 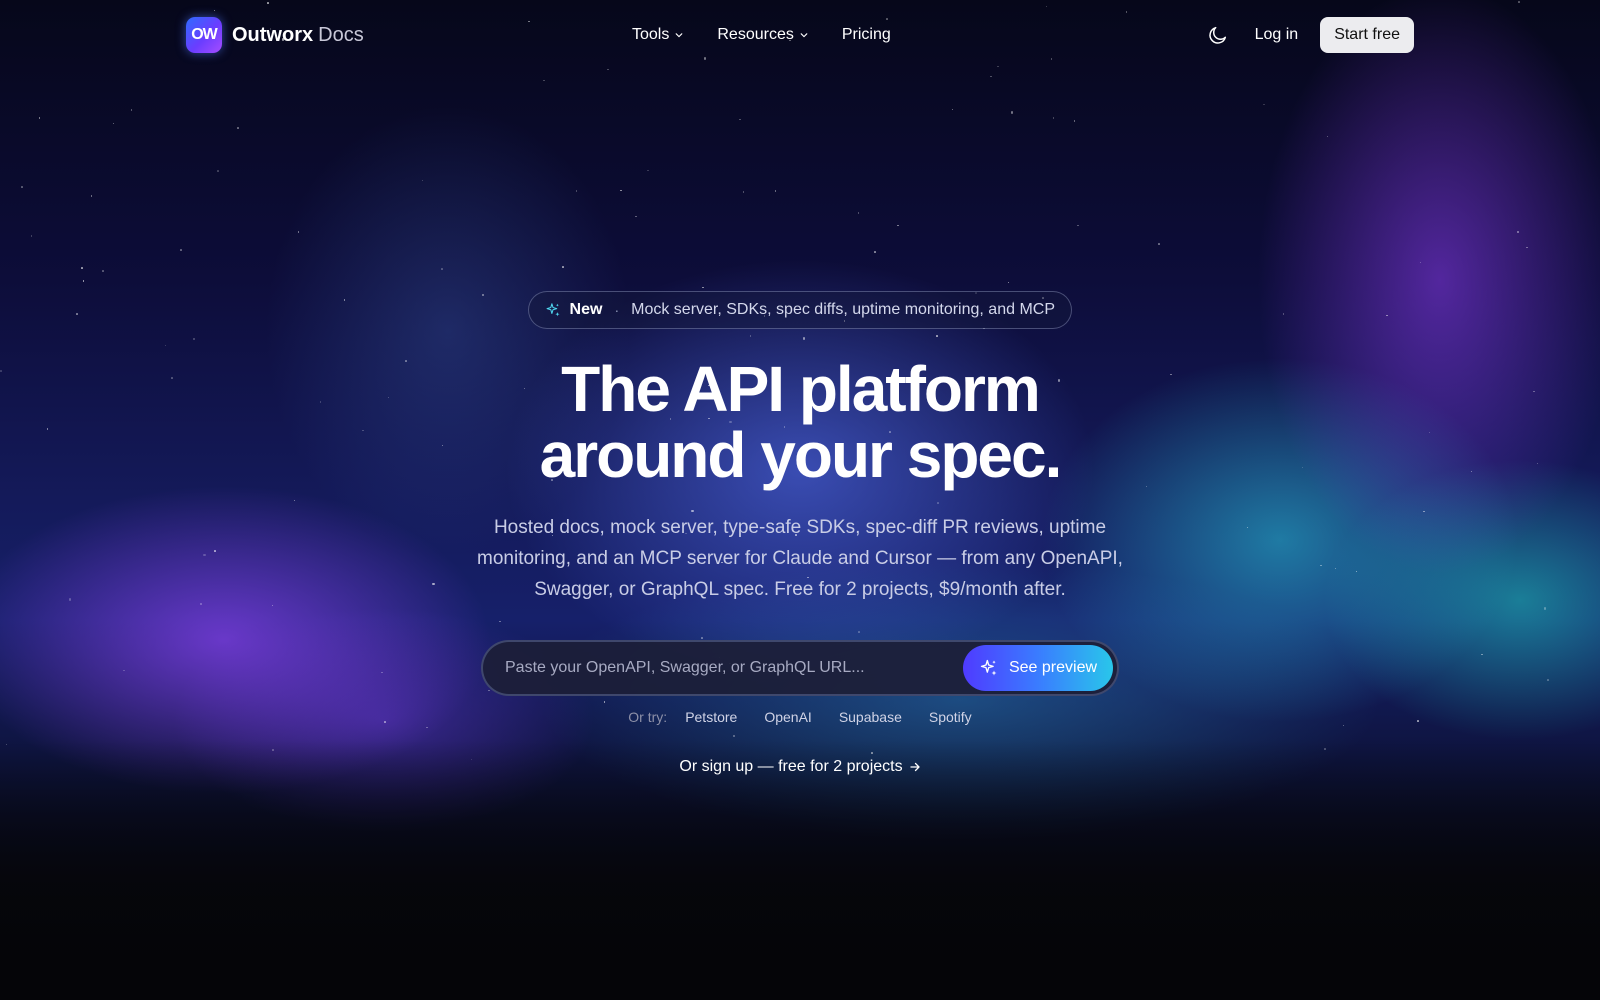 I want to click on brand-link: OW Outworx Docs, so click(x=275, y=35).